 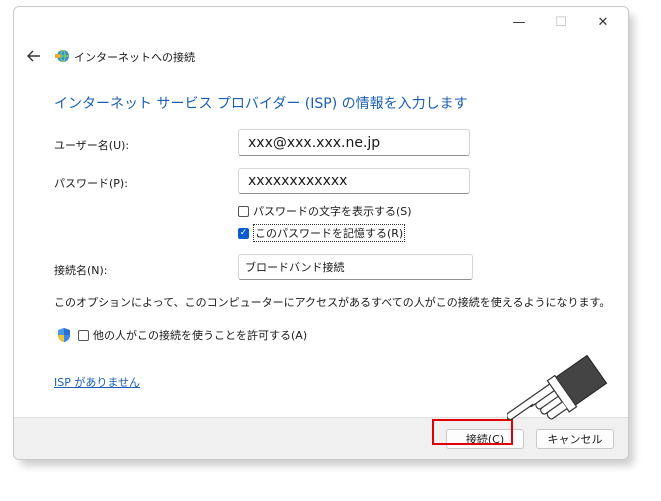 What do you see at coordinates (472, 432) in the screenshot?
I see `connect-button-highlight` at bounding box center [472, 432].